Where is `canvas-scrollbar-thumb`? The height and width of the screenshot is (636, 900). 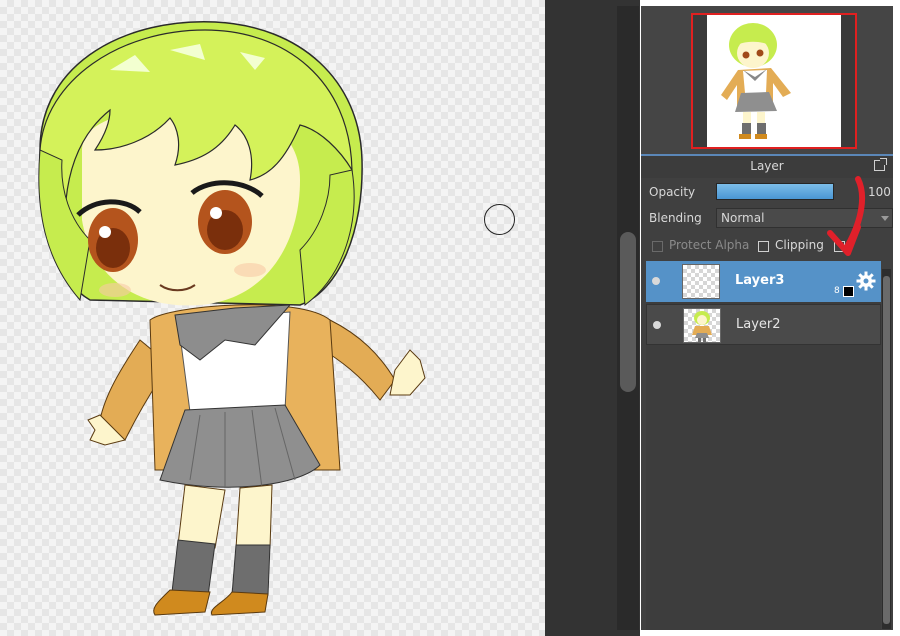 canvas-scrollbar-thumb is located at coordinates (628, 312).